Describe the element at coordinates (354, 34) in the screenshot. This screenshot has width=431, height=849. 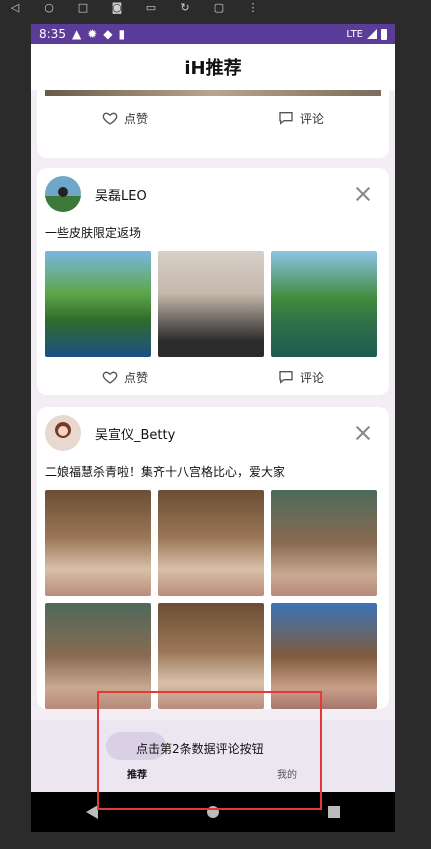
I see `network-label: LTE` at that location.